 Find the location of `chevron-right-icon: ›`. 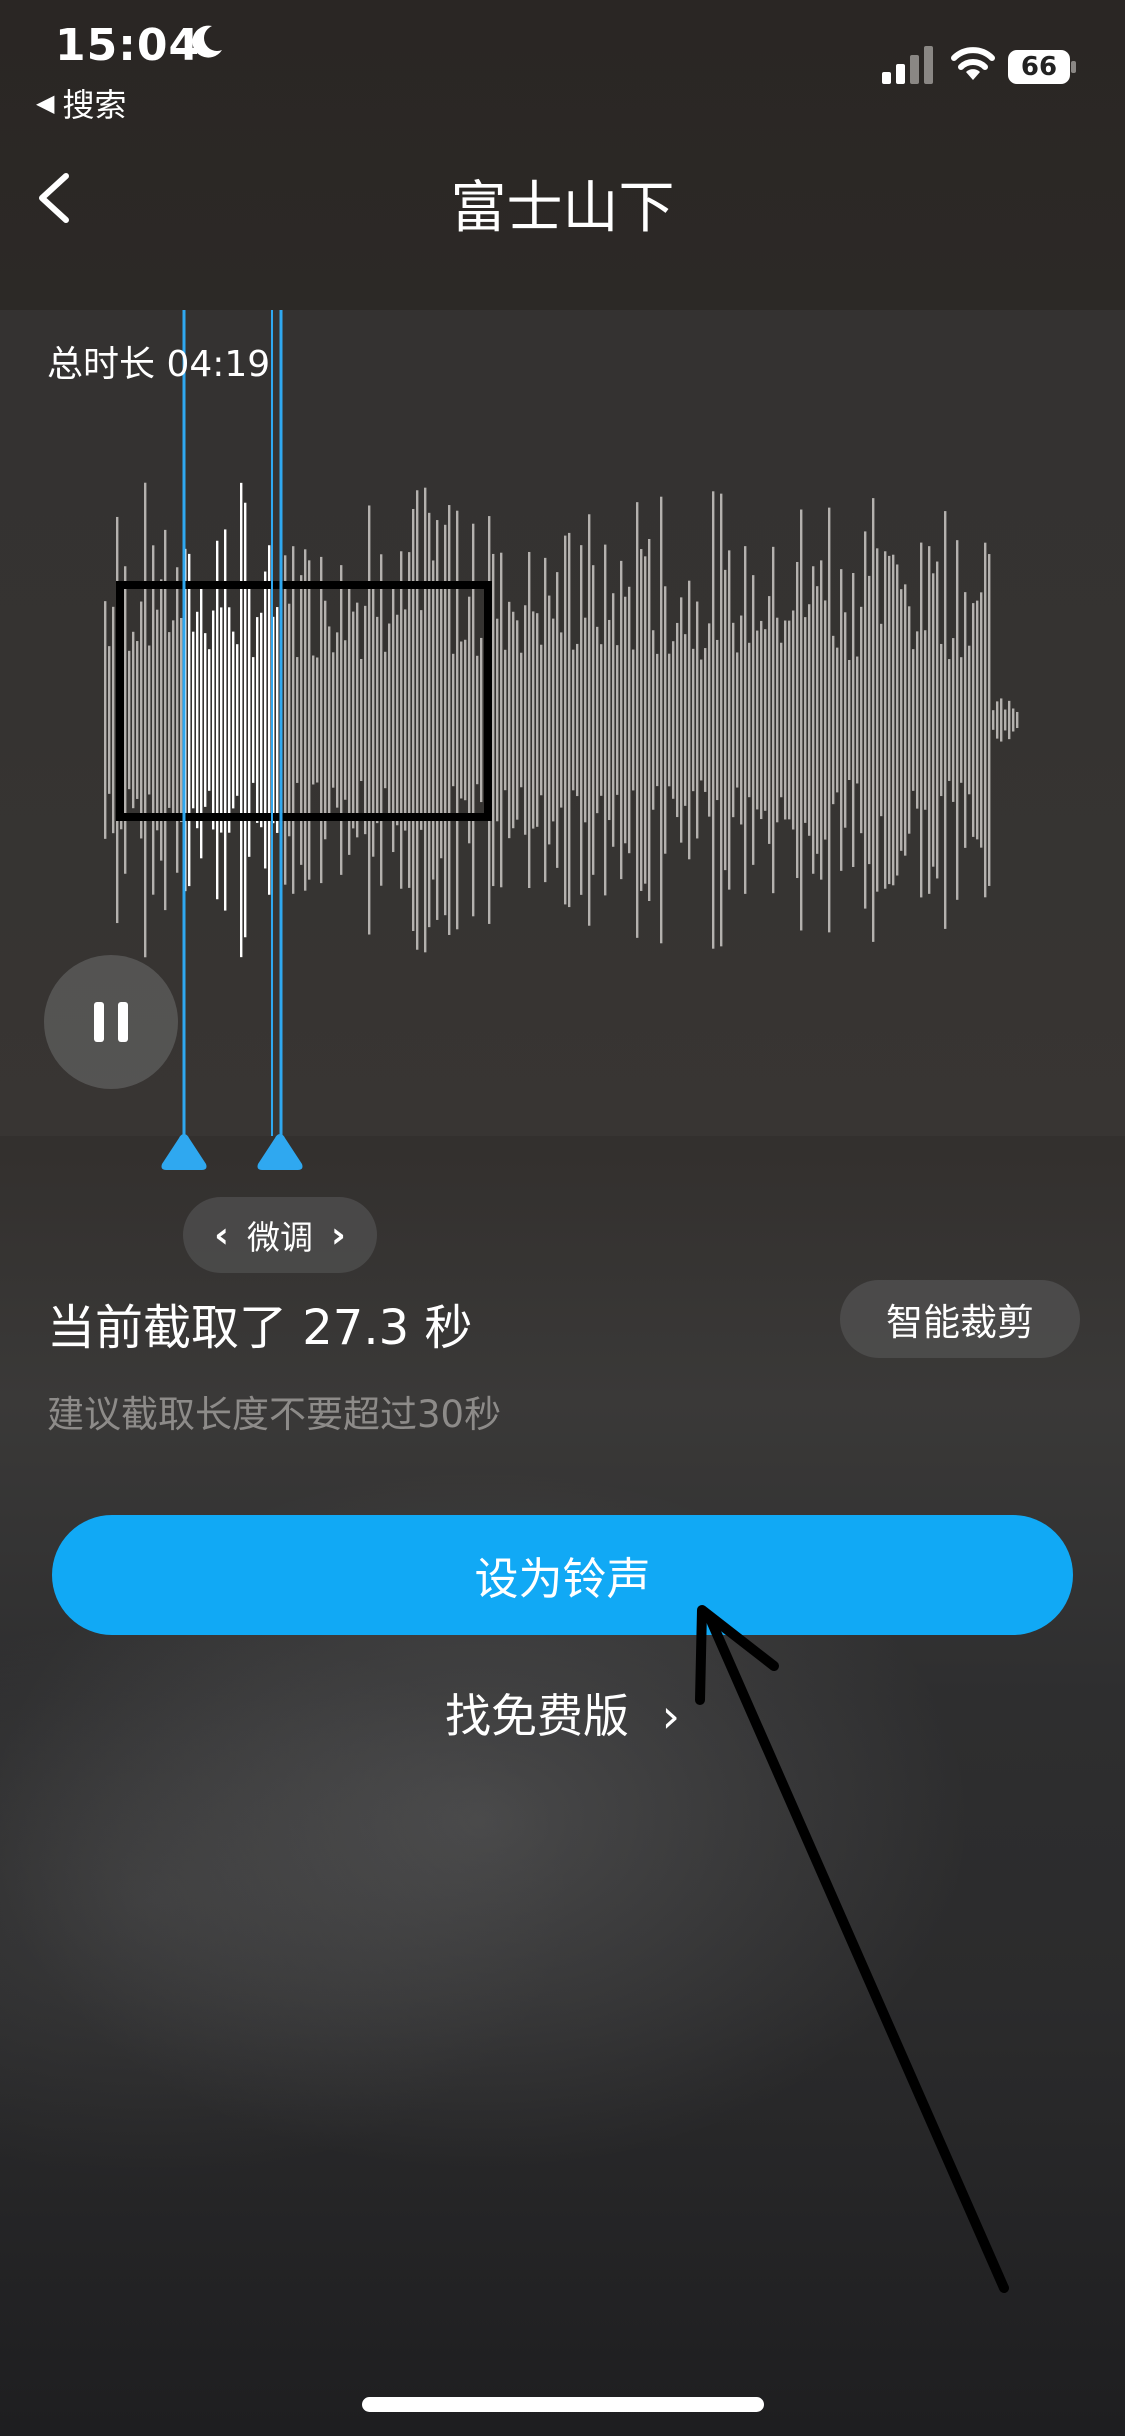

chevron-right-icon: › is located at coordinates (338, 1235).